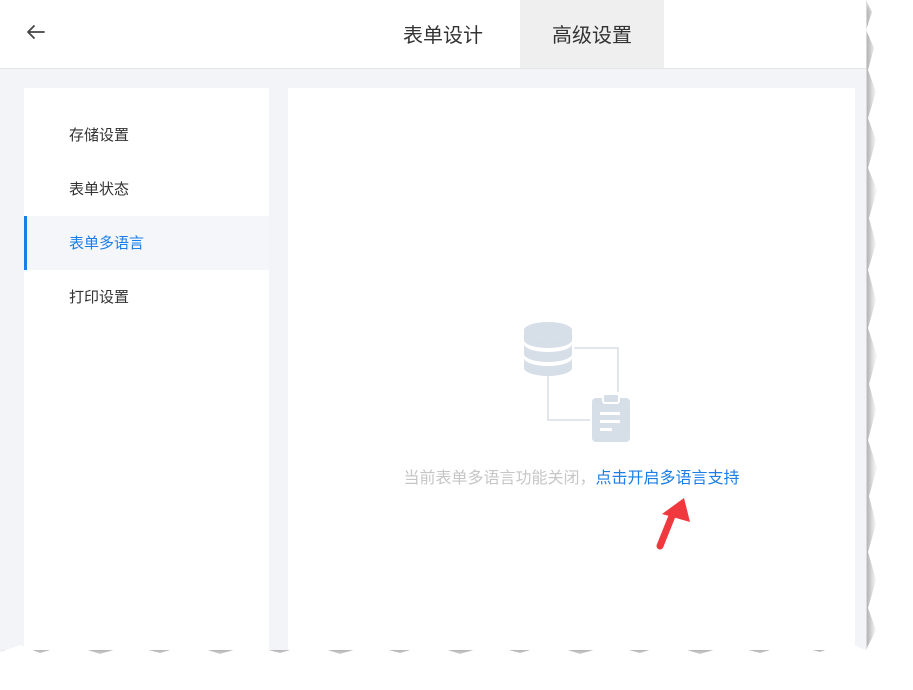 The height and width of the screenshot is (690, 913). I want to click on tab-form-design: 表单设计, so click(443, 34).